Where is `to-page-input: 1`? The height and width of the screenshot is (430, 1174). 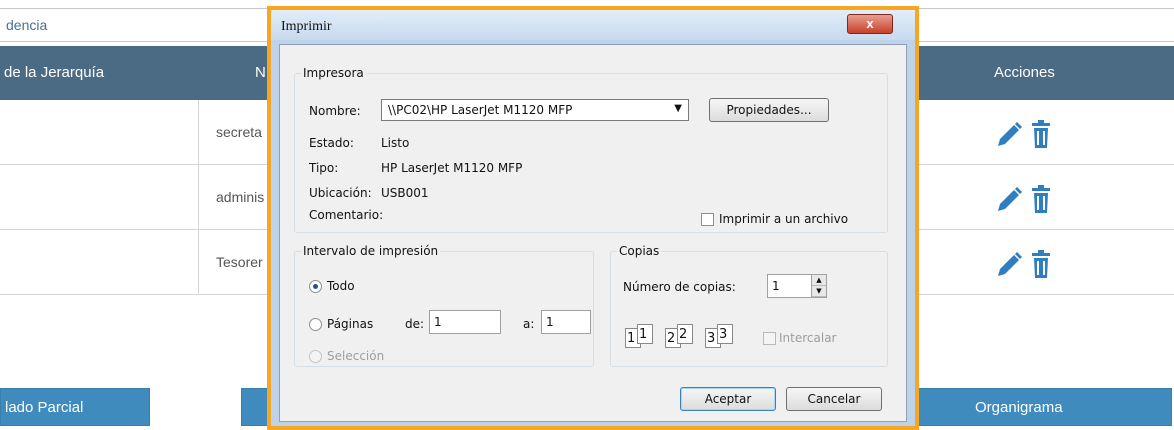 to-page-input: 1 is located at coordinates (566, 322).